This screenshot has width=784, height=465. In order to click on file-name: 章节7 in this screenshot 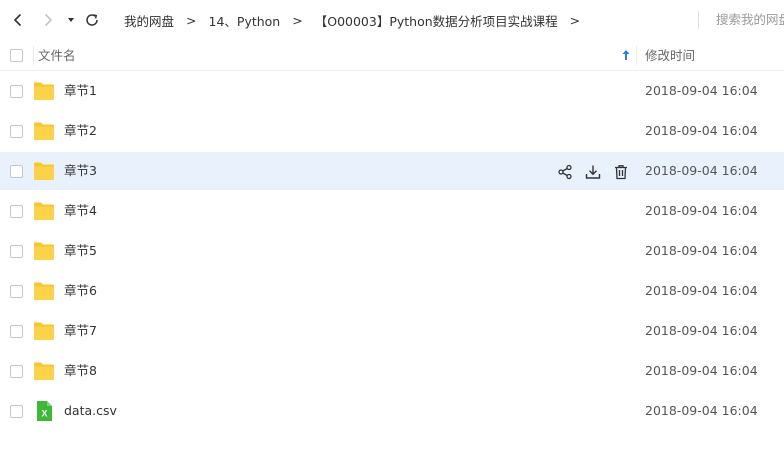, I will do `click(80, 331)`.